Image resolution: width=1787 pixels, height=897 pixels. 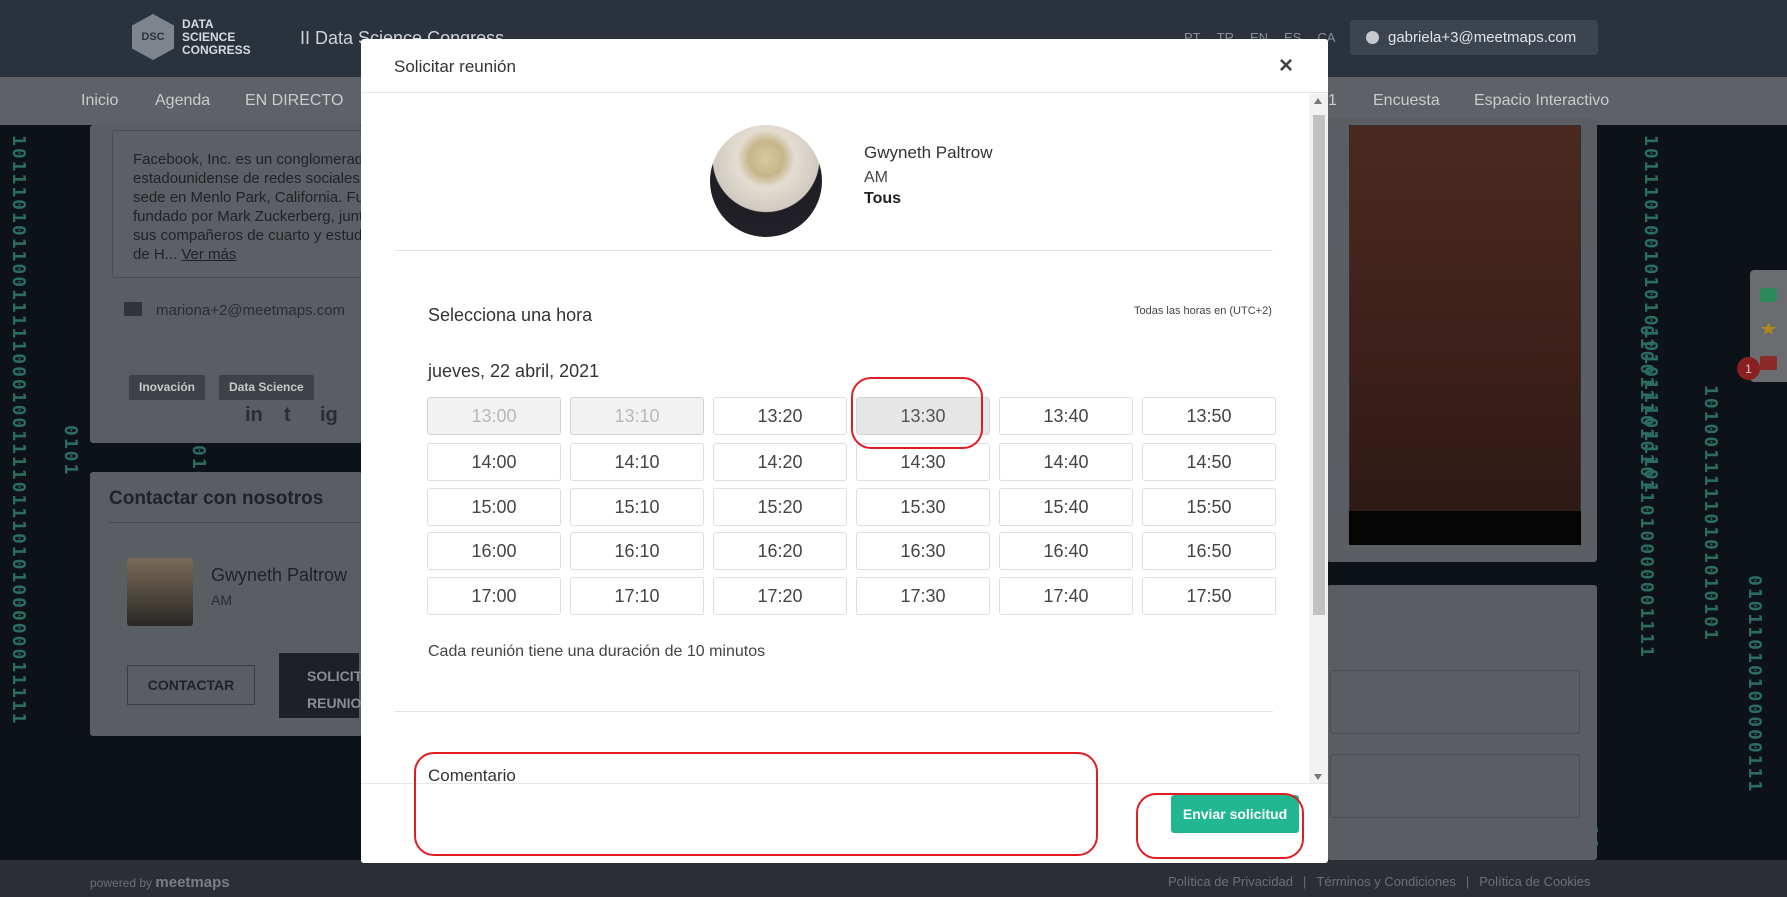 I want to click on description-line: Facebook, Inc. es un conglomerado, so click(x=252, y=159).